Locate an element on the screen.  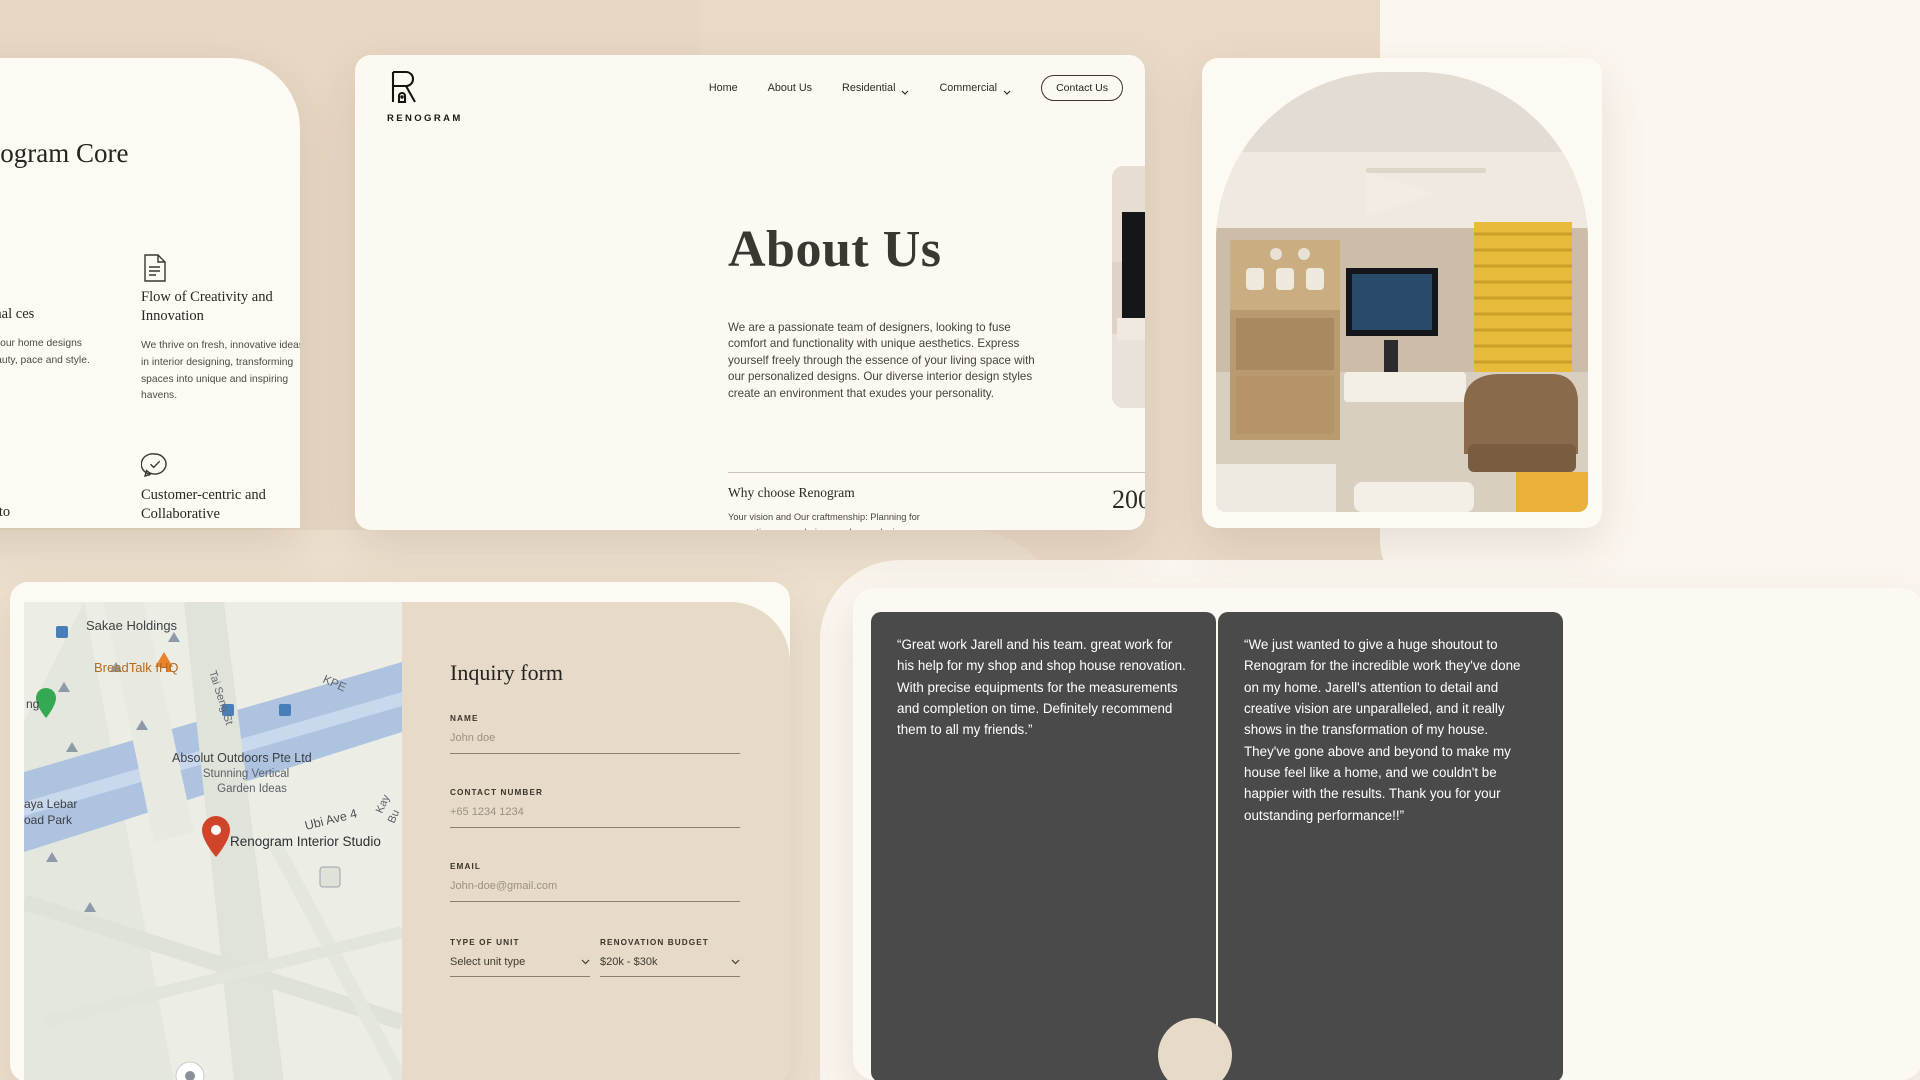
field-label: EMAIL is located at coordinates (465, 866).